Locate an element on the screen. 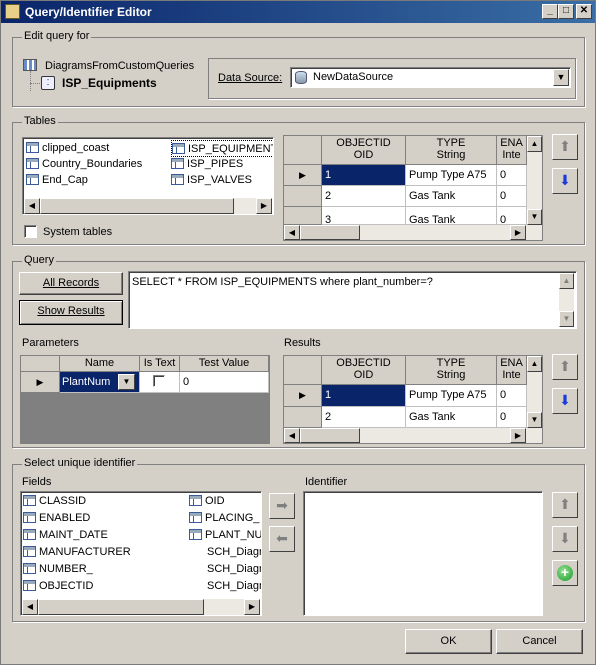  list-item: MANUFACTURER is located at coordinates (77, 552).